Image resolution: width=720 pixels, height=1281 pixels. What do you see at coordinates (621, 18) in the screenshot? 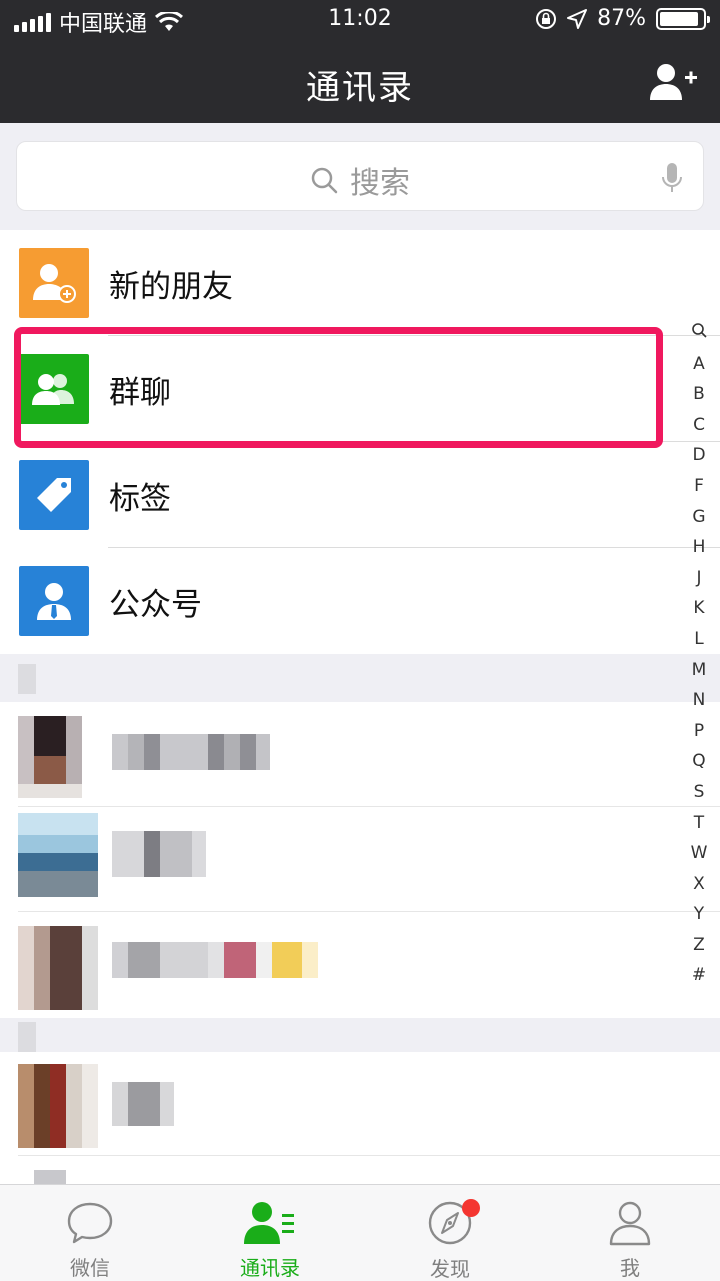
I see `battery-percent: 87%` at bounding box center [621, 18].